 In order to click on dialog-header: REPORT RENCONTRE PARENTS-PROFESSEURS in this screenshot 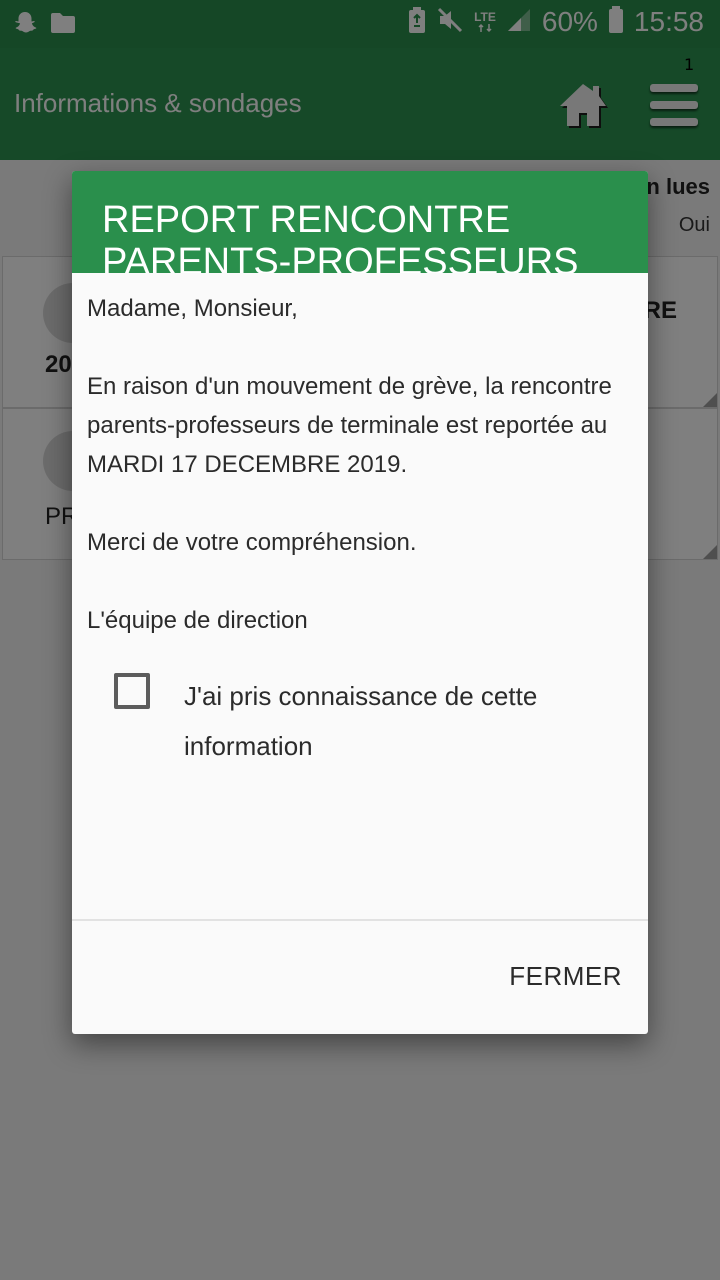, I will do `click(360, 222)`.